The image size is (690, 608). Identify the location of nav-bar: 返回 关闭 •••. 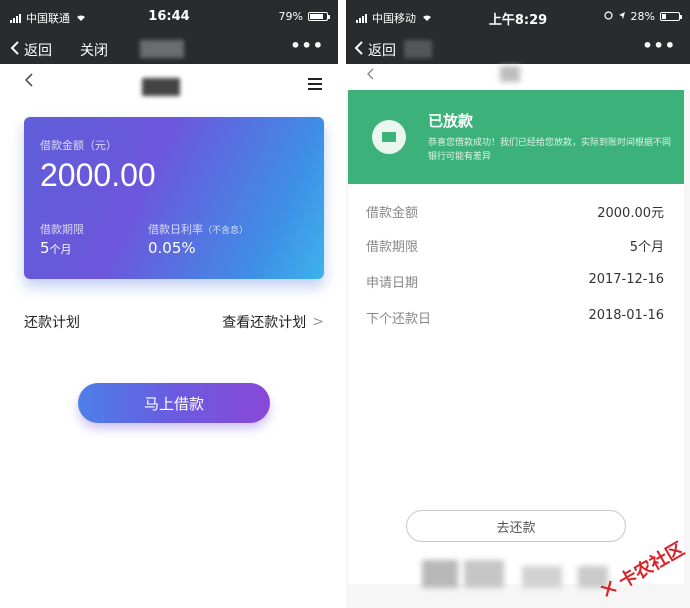
(169, 49).